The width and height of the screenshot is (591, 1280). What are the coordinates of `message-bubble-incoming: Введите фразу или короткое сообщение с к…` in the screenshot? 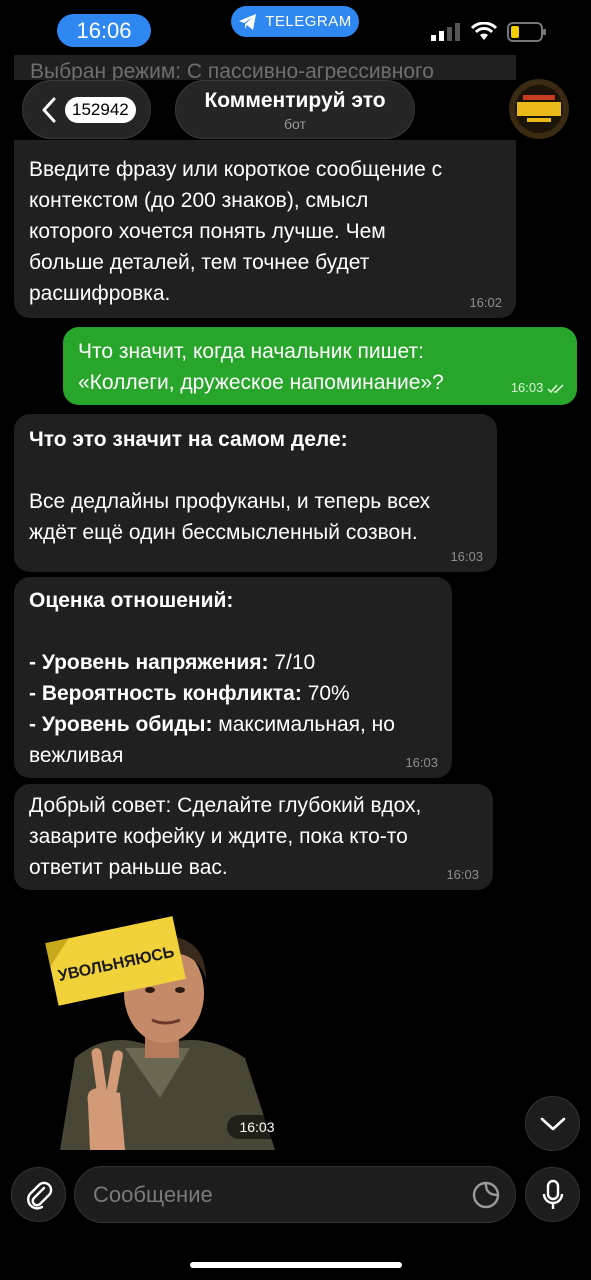 It's located at (265, 229).